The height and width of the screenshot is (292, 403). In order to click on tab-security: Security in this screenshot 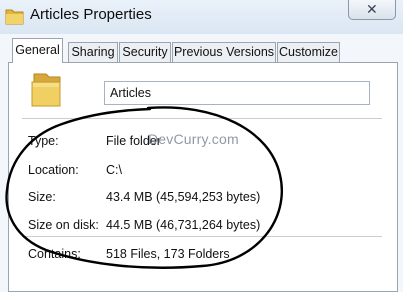, I will do `click(145, 52)`.